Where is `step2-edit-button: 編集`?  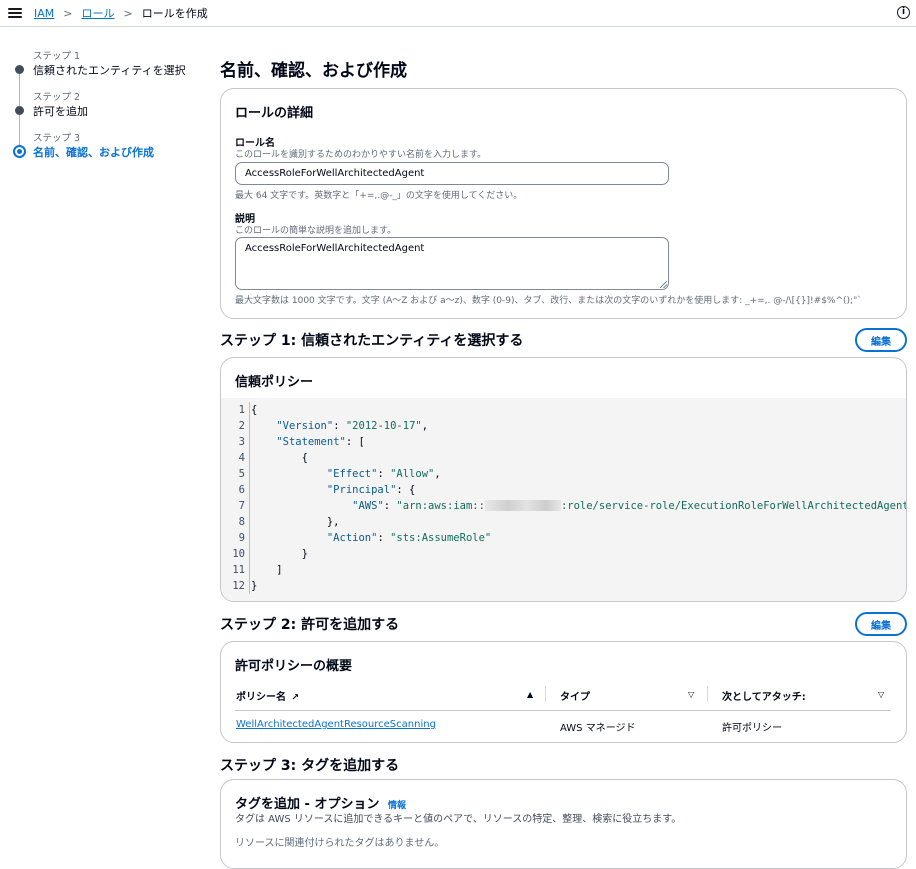
step2-edit-button: 編集 is located at coordinates (881, 624).